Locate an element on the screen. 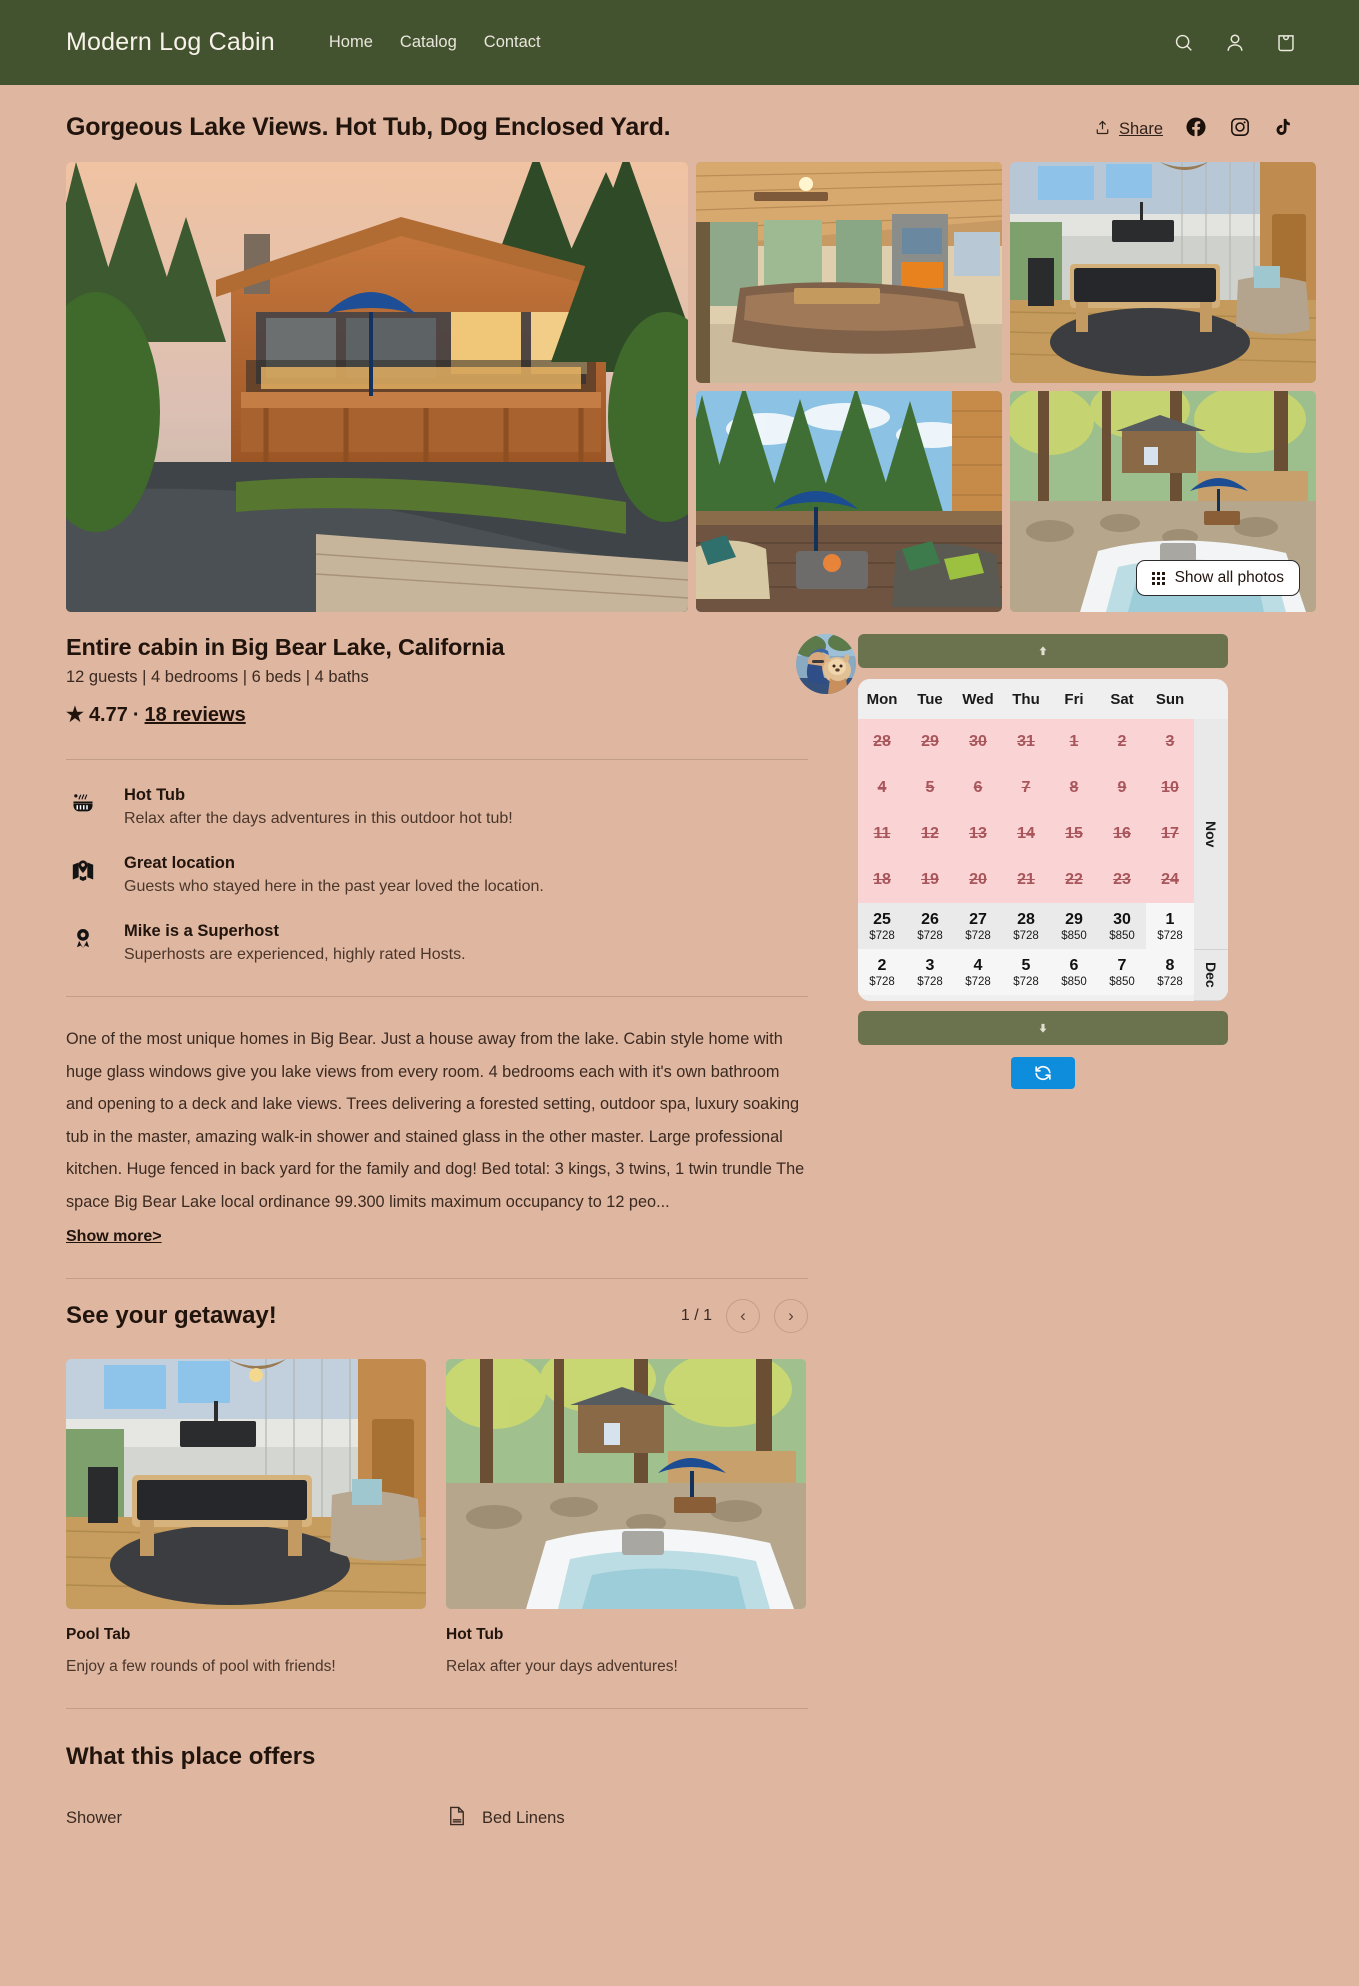  calendar-day-cell: 11 is located at coordinates (882, 834).